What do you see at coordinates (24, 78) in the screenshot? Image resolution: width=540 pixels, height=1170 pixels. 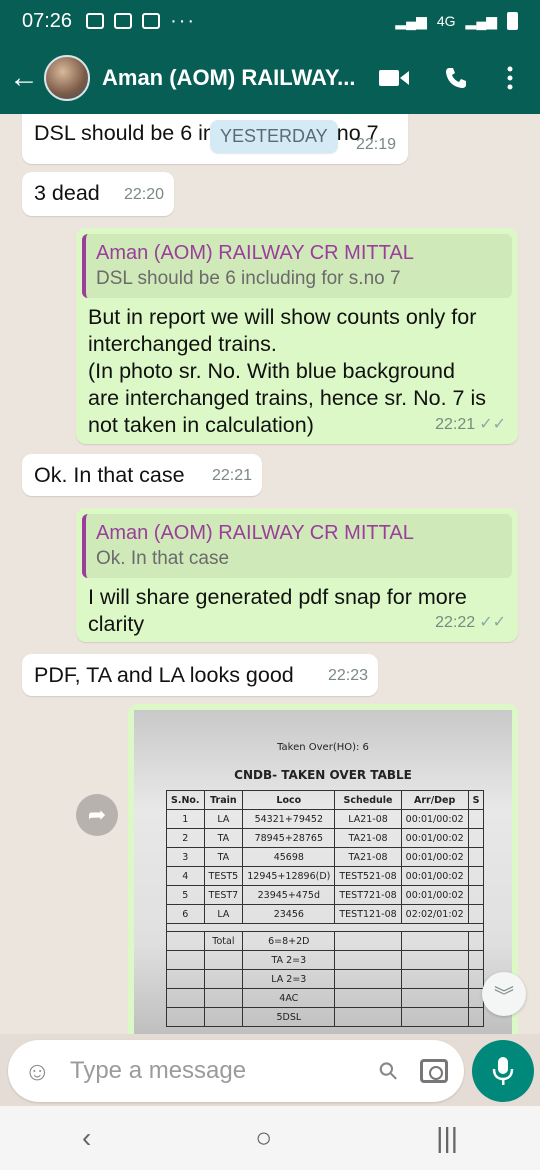 I see `arrow-left-icon: ←` at bounding box center [24, 78].